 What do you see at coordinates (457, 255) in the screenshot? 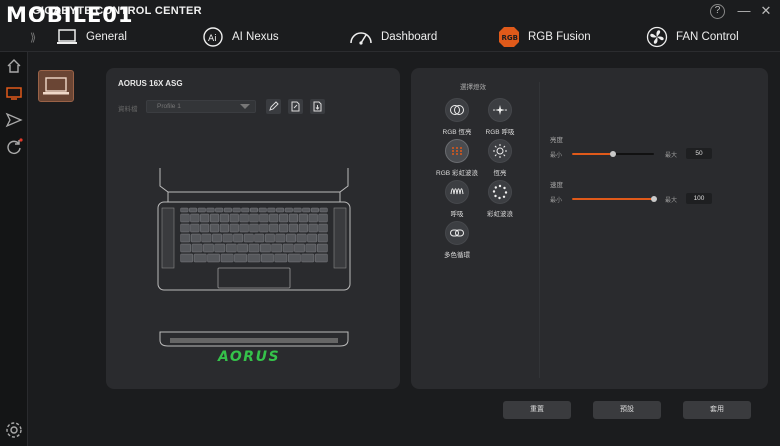
I see `effect-label: 多色循環` at bounding box center [457, 255].